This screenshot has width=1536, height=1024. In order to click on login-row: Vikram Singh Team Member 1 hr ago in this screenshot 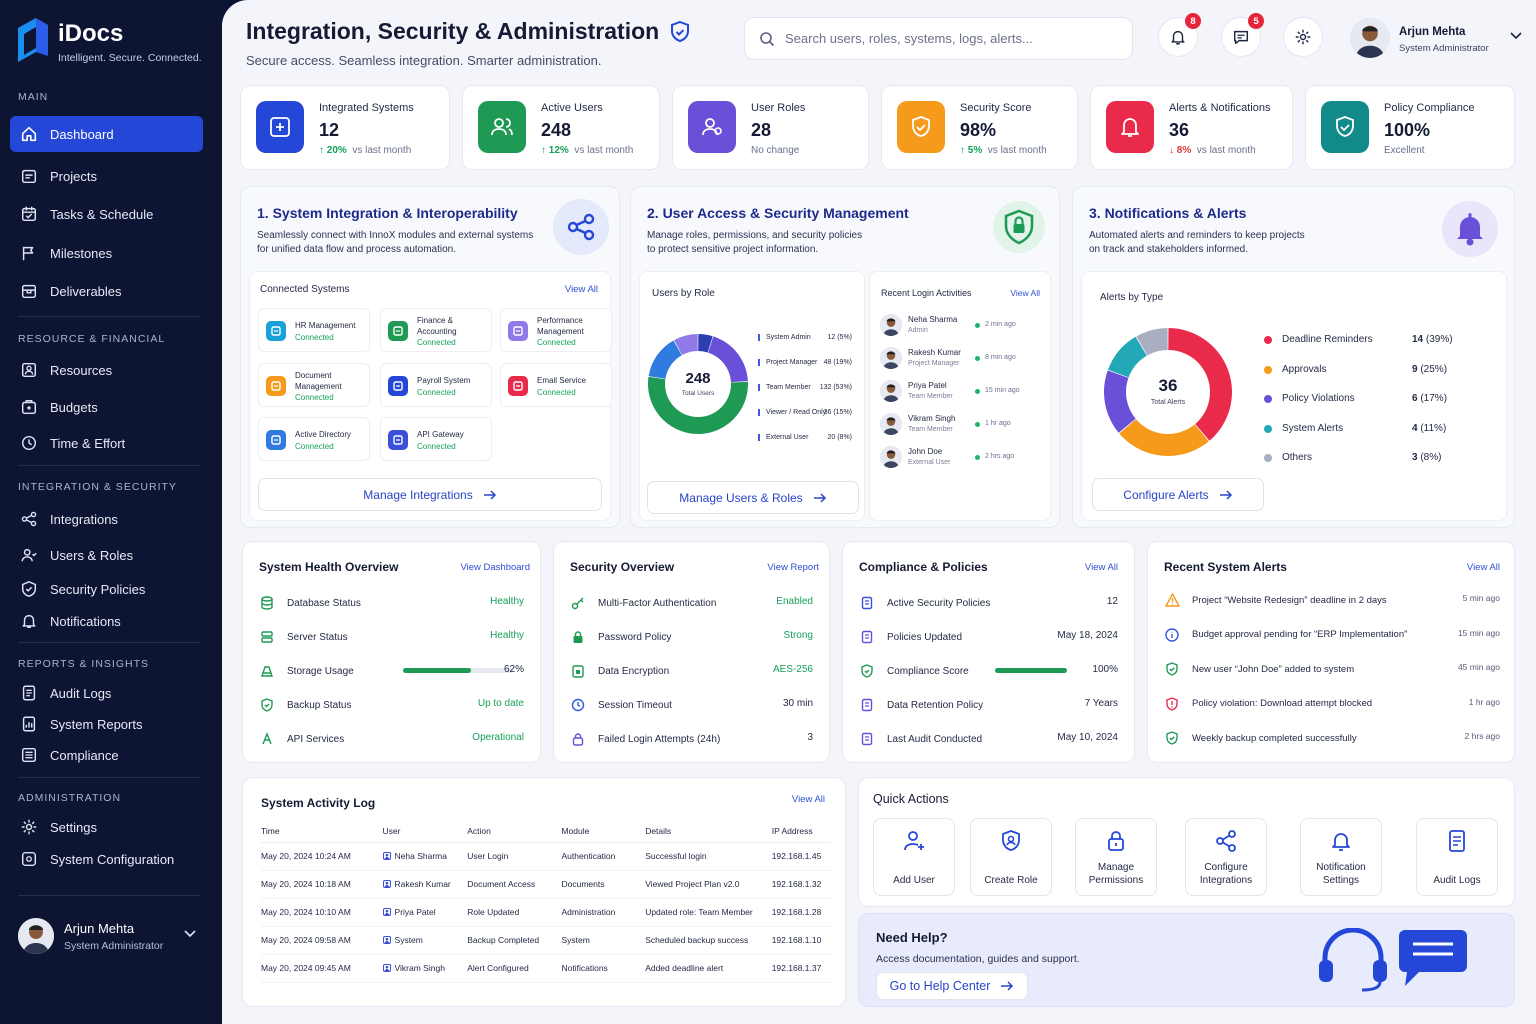, I will do `click(965, 428)`.